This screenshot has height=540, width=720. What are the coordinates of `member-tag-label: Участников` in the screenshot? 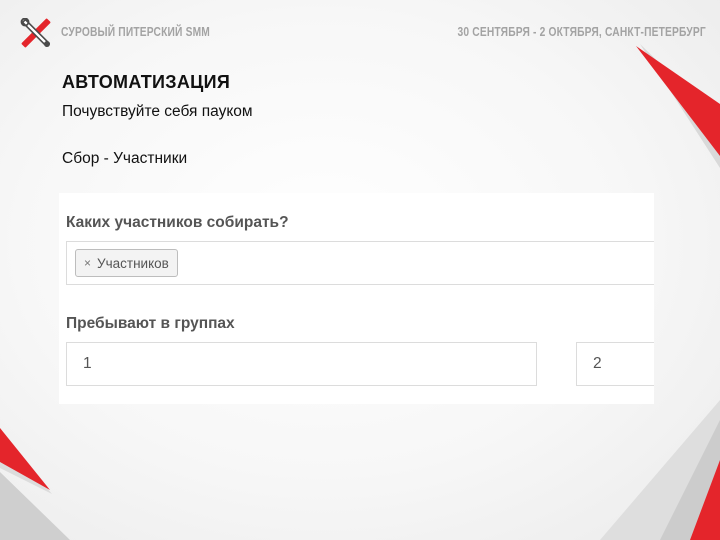 It's located at (133, 263).